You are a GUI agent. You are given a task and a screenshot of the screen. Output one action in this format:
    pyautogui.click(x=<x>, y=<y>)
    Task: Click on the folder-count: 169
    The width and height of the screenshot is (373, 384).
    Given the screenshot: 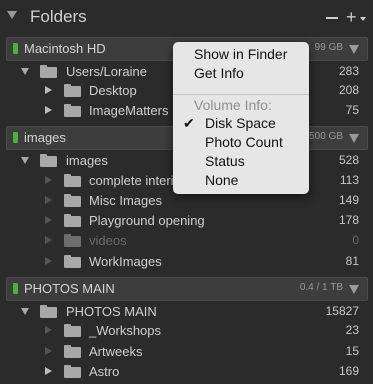 What is the action you would take?
    pyautogui.click(x=348, y=371)
    